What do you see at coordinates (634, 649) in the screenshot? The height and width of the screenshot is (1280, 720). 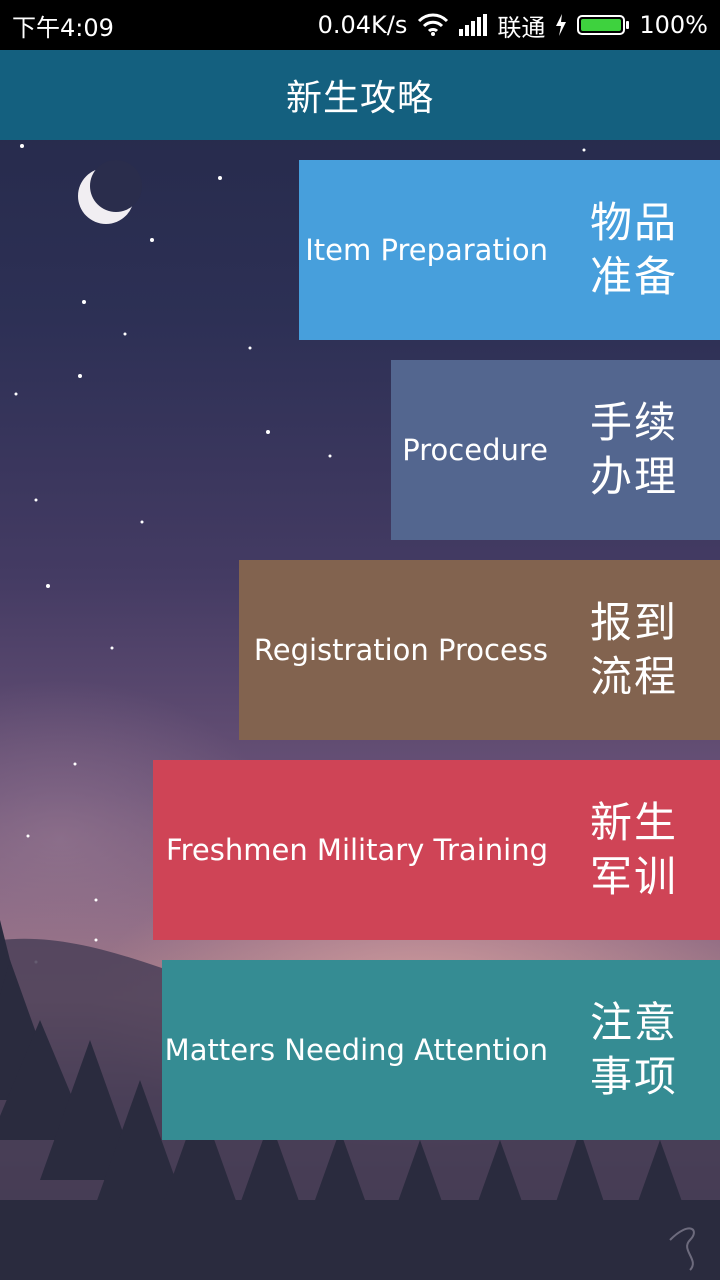 I see `menu-item-label-cn: 报到 流程` at bounding box center [634, 649].